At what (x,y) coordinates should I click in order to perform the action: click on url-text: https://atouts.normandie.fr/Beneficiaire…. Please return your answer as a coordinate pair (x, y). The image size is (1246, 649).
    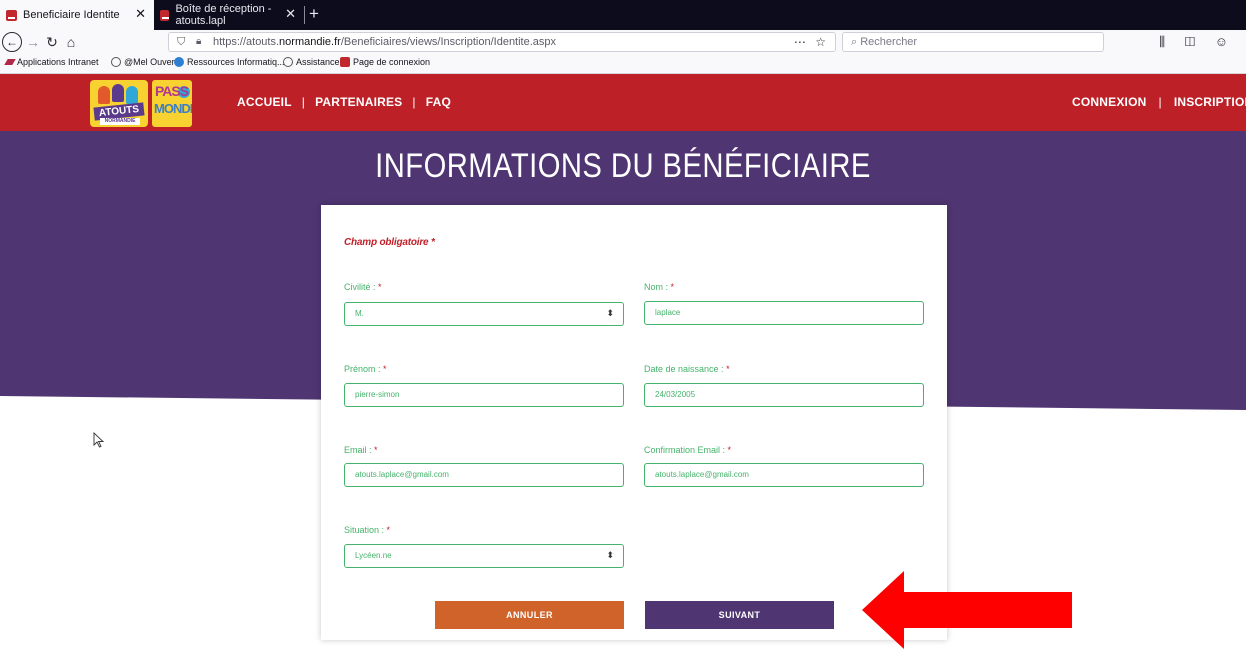
    Looking at the image, I should click on (385, 42).